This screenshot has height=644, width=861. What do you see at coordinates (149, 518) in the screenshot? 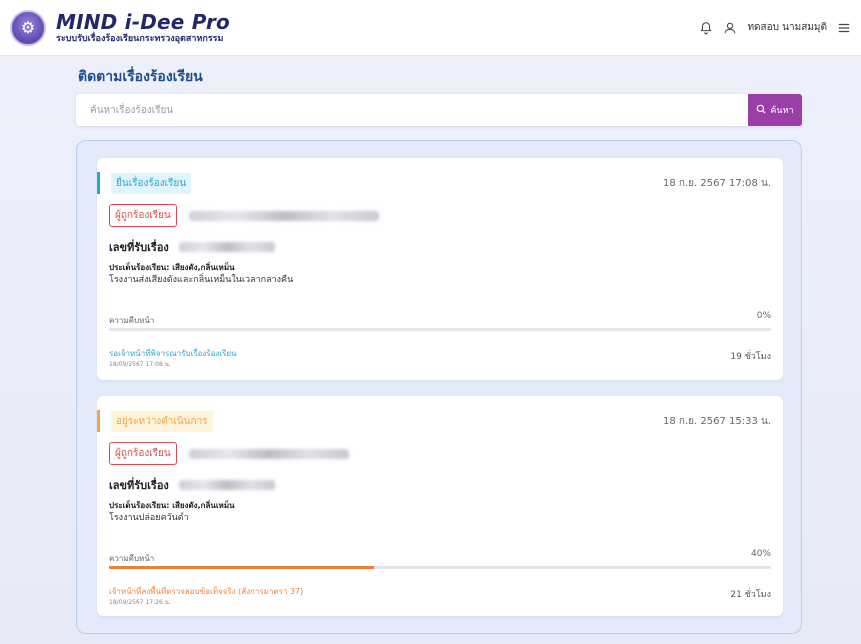
I see `complaint-description: โรงงานปล่อยควันดำ` at bounding box center [149, 518].